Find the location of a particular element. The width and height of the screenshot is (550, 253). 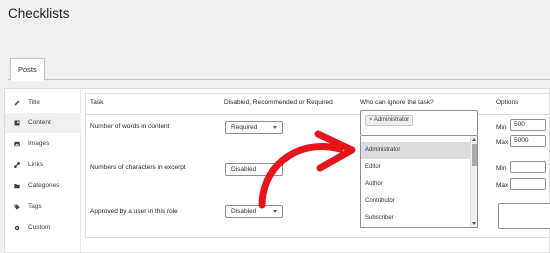

scrollbar-thumb is located at coordinates (474, 155).